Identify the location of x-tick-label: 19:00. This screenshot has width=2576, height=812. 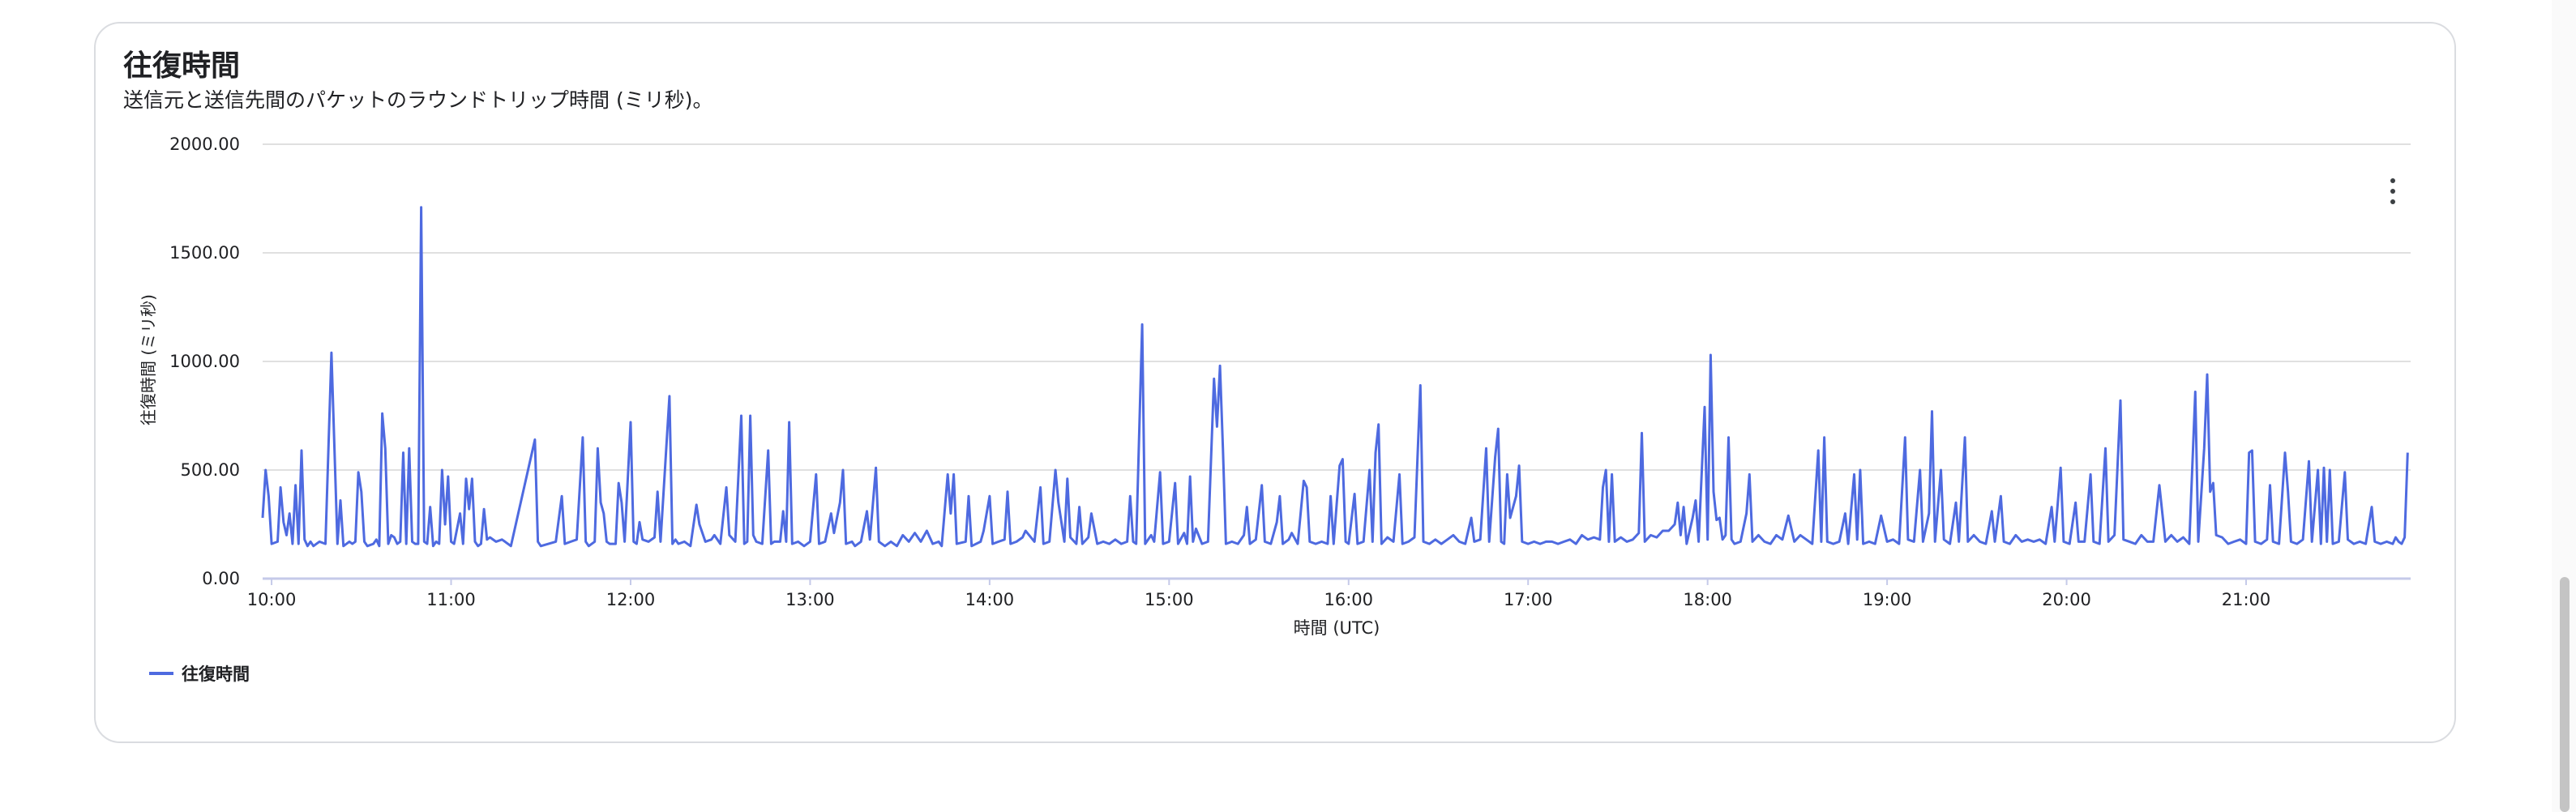
(1887, 600).